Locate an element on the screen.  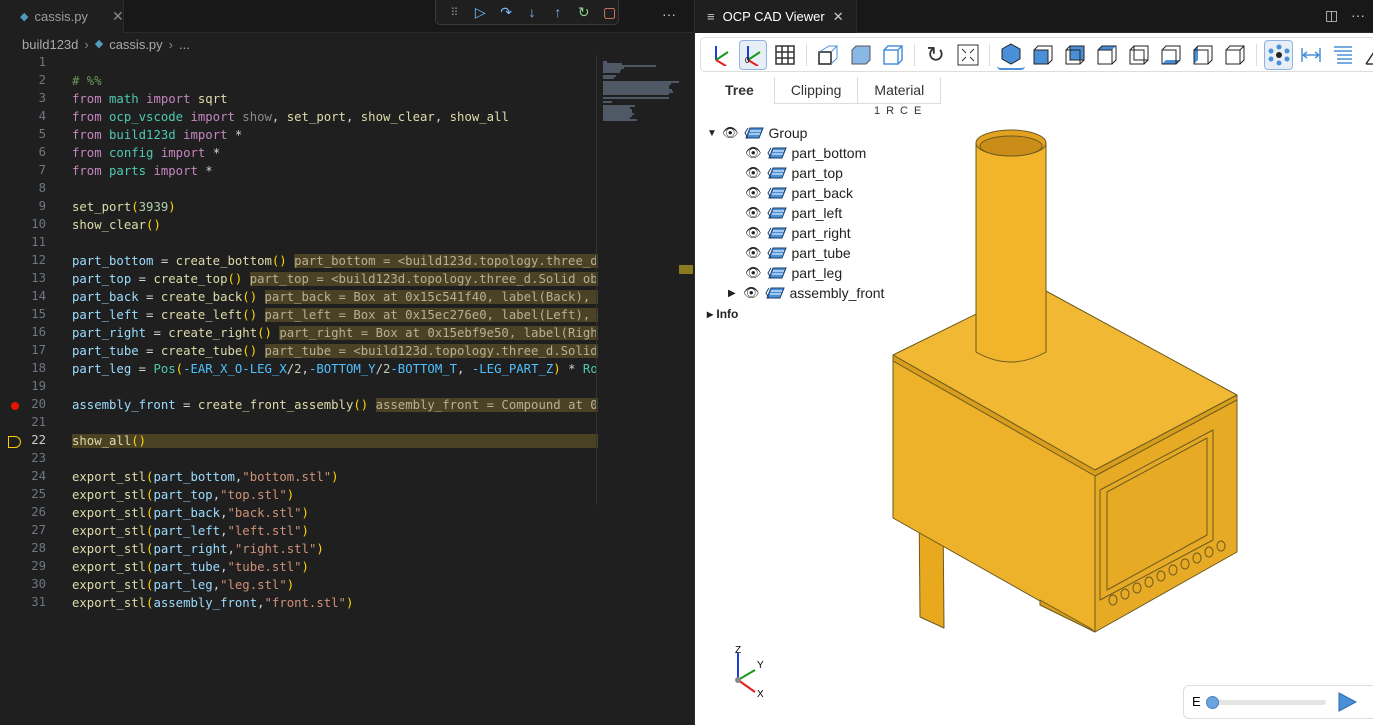
breadcrumb-folder: build123d is located at coordinates (50, 44).